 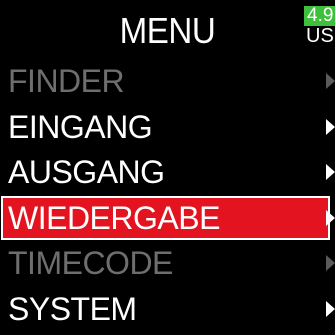 What do you see at coordinates (90, 263) in the screenshot?
I see `menu-item-label: TIMECODE` at bounding box center [90, 263].